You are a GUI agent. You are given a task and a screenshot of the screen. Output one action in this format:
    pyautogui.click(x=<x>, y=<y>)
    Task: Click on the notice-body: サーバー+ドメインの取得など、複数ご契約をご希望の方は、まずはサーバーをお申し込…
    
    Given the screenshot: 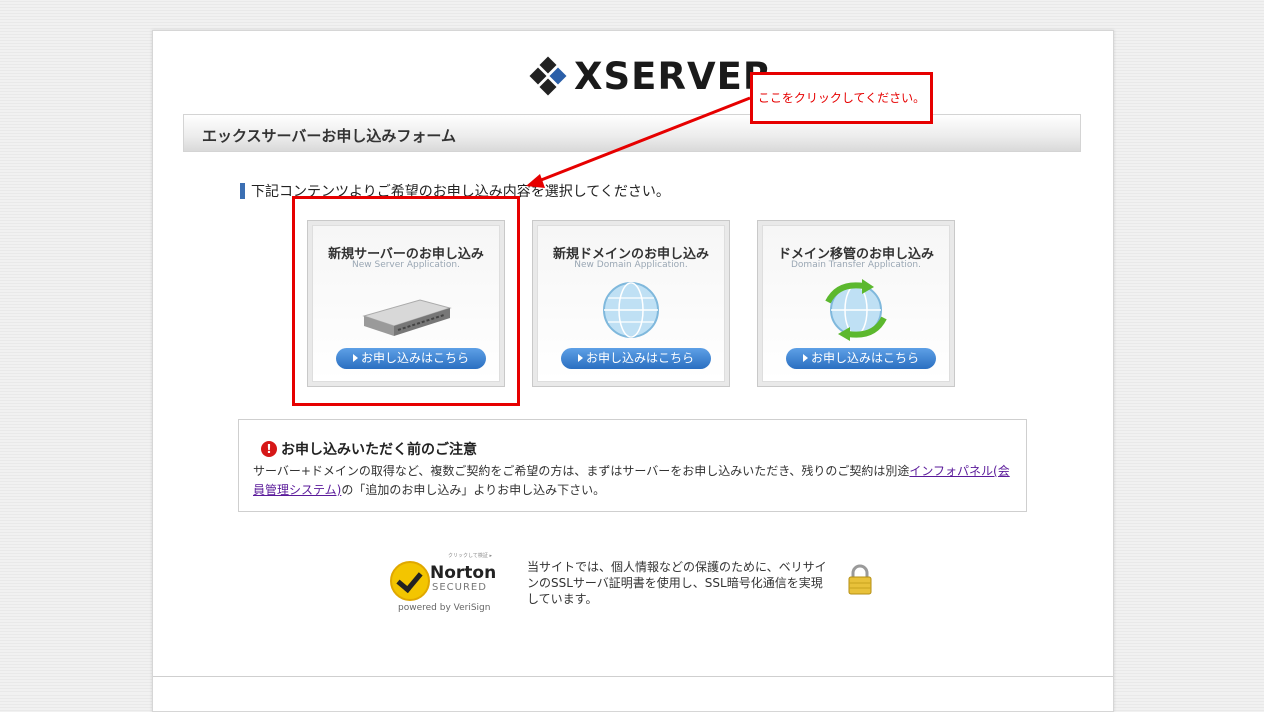 What is the action you would take?
    pyautogui.click(x=631, y=480)
    